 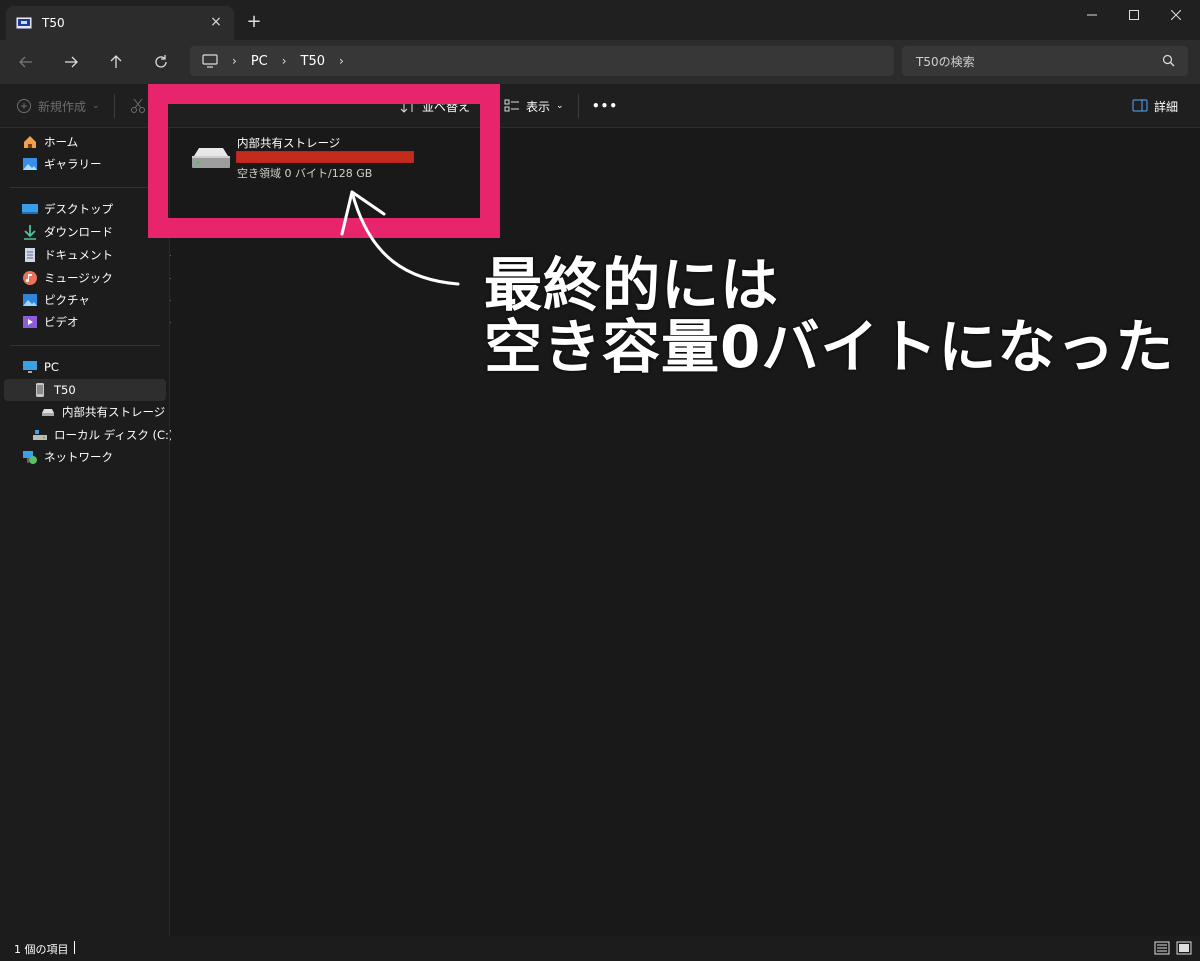 I want to click on gallery-icon, so click(x=30, y=164).